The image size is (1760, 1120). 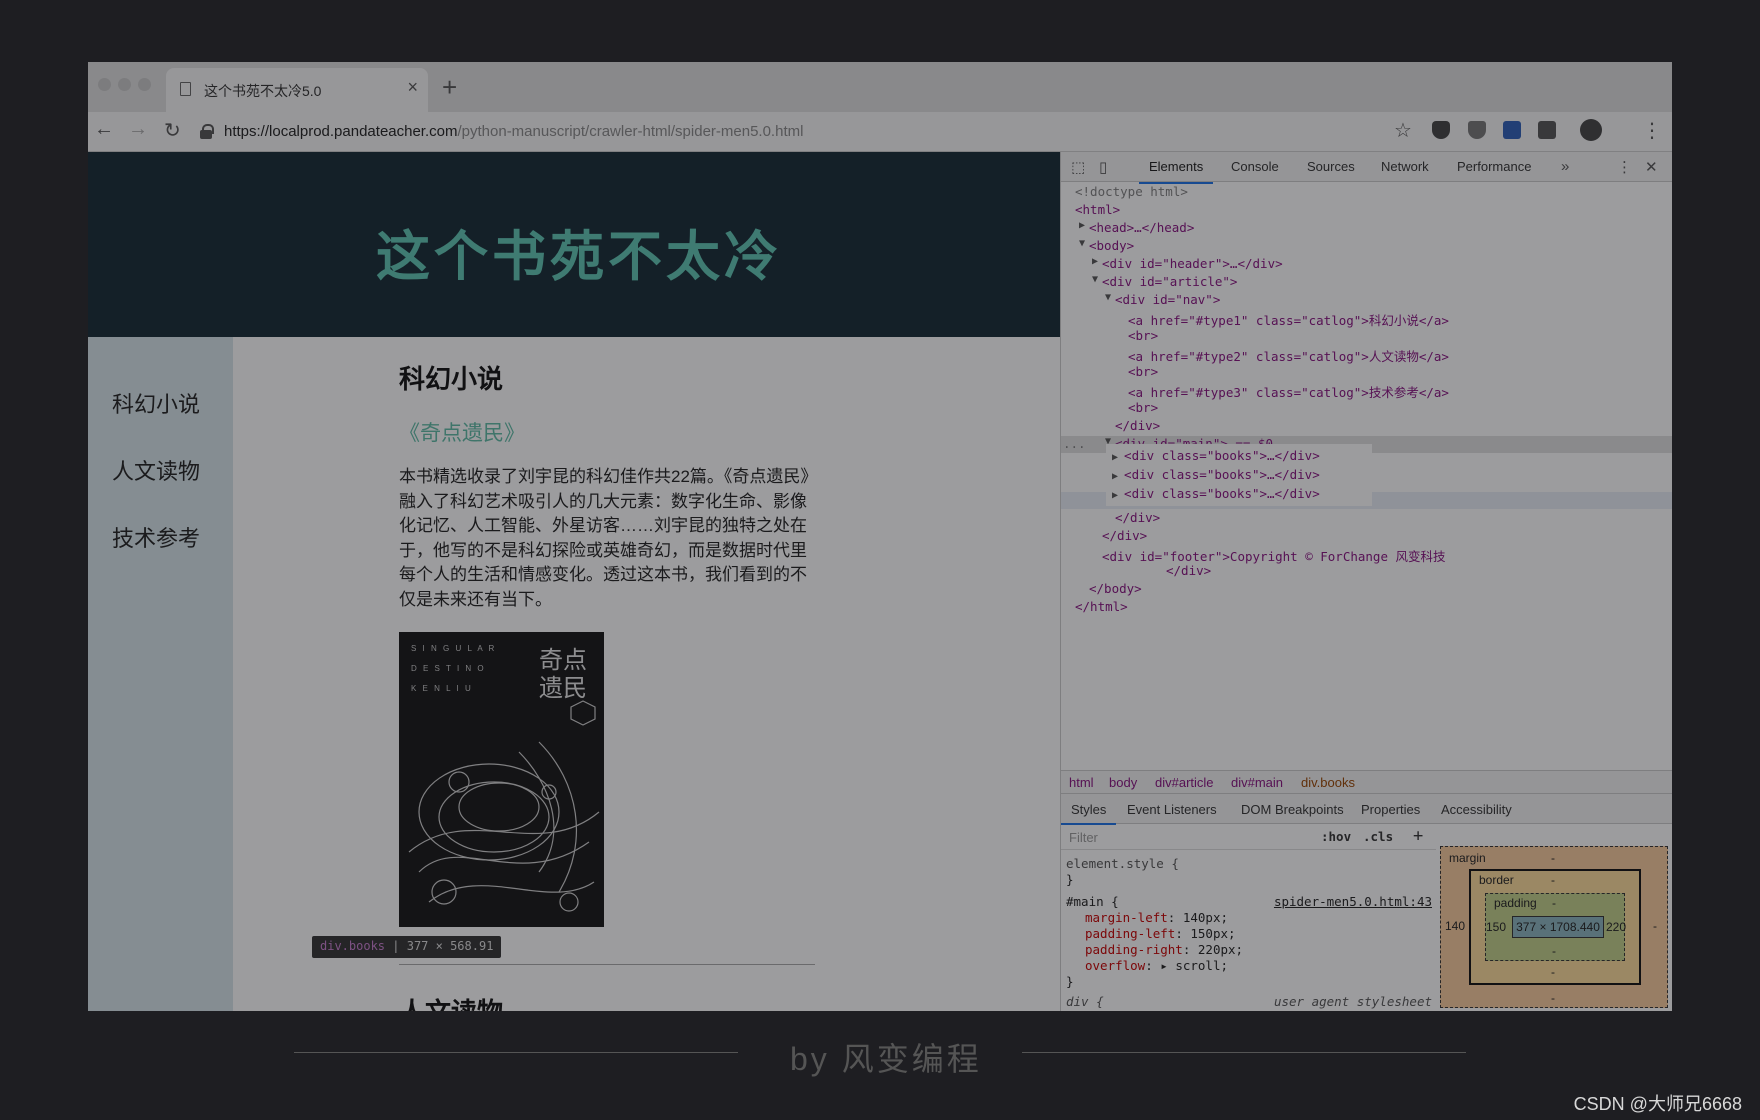 What do you see at coordinates (1390, 809) in the screenshot?
I see `subtab-properties: Properties` at bounding box center [1390, 809].